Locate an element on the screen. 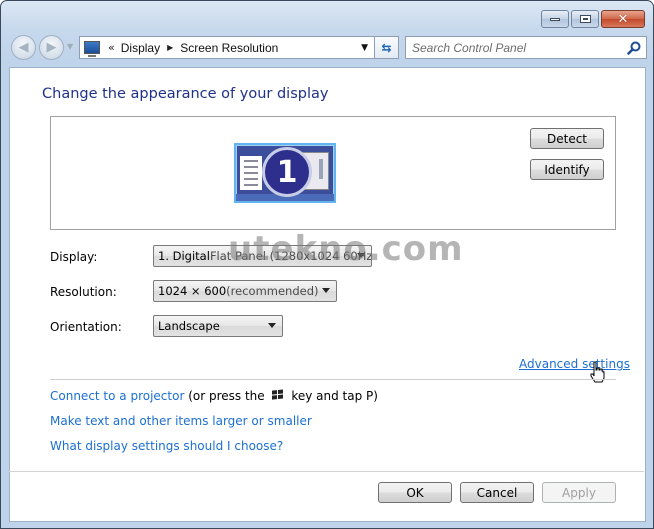 The width and height of the screenshot is (654, 529). breadcrumb-overflow-button: « is located at coordinates (111, 47).